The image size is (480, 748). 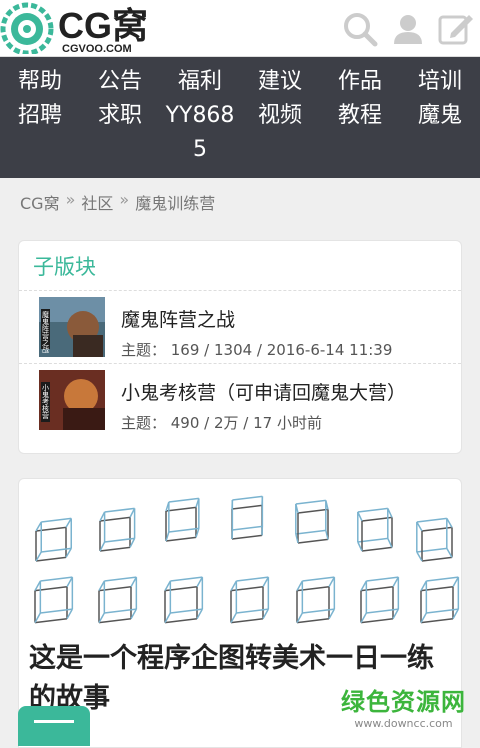 I want to click on site-logo: CG窝 CGVOO.COM, so click(x=91, y=28).